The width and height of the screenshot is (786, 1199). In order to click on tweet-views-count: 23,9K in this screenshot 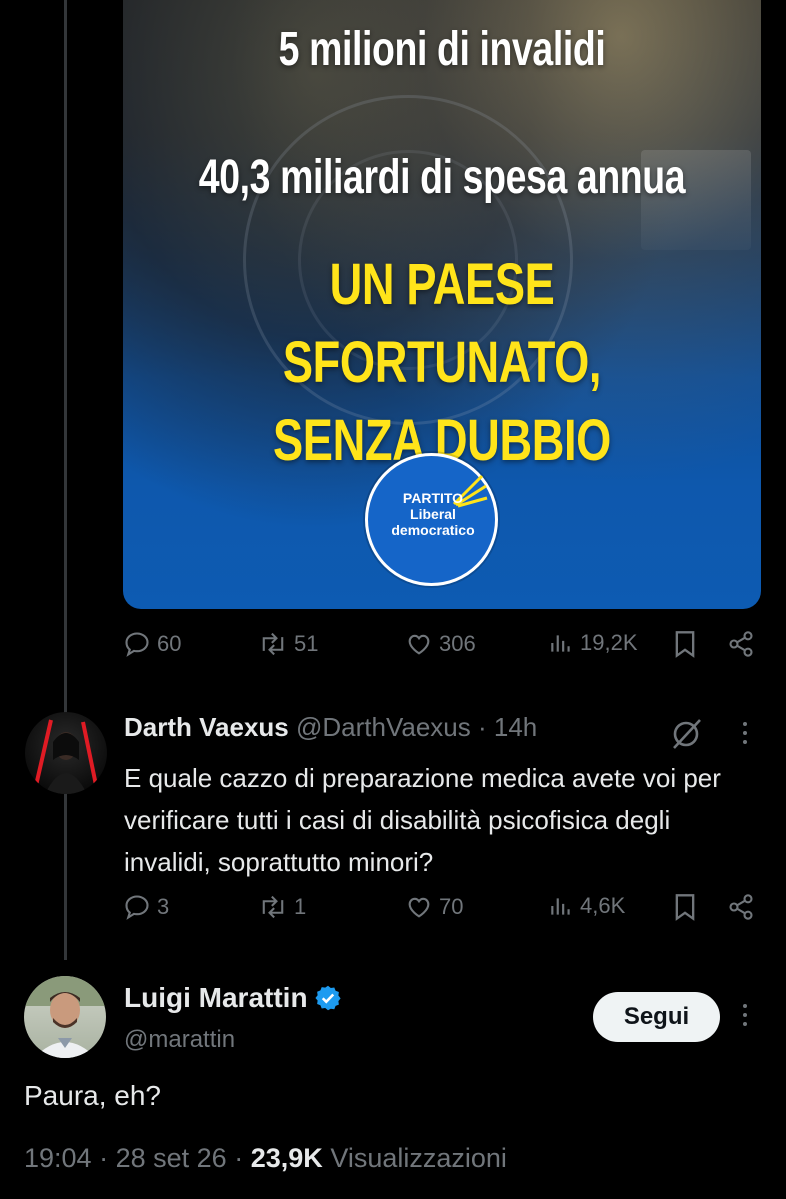, I will do `click(286, 1158)`.